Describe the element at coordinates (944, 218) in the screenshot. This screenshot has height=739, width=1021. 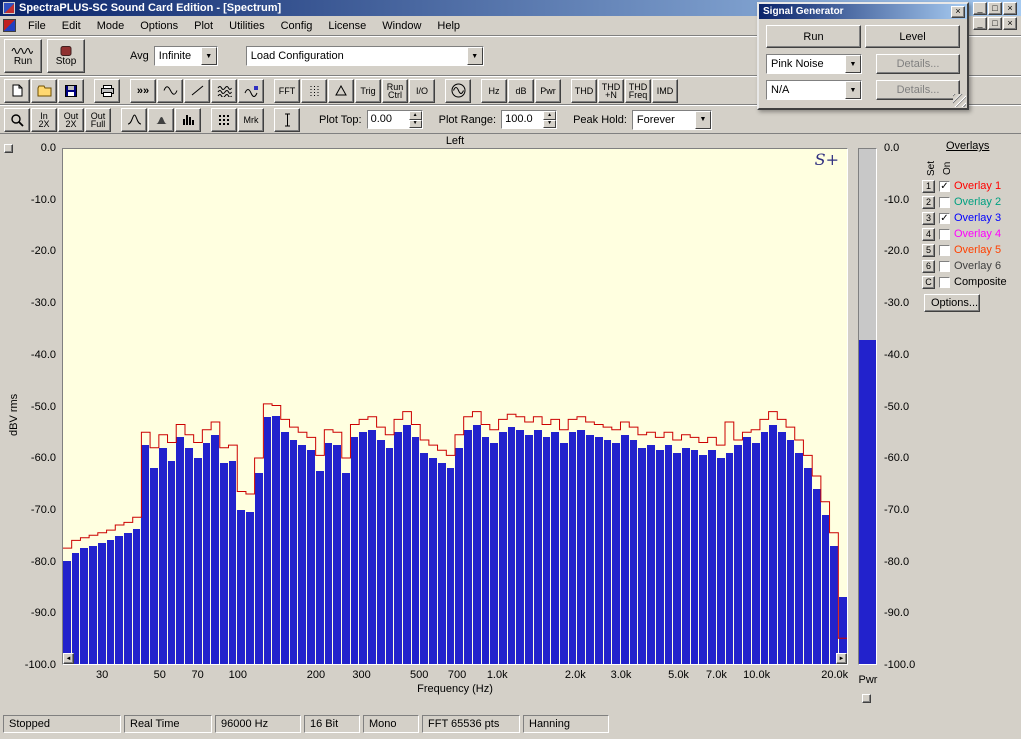
I see `overlay-checkbox-3: ✓` at that location.